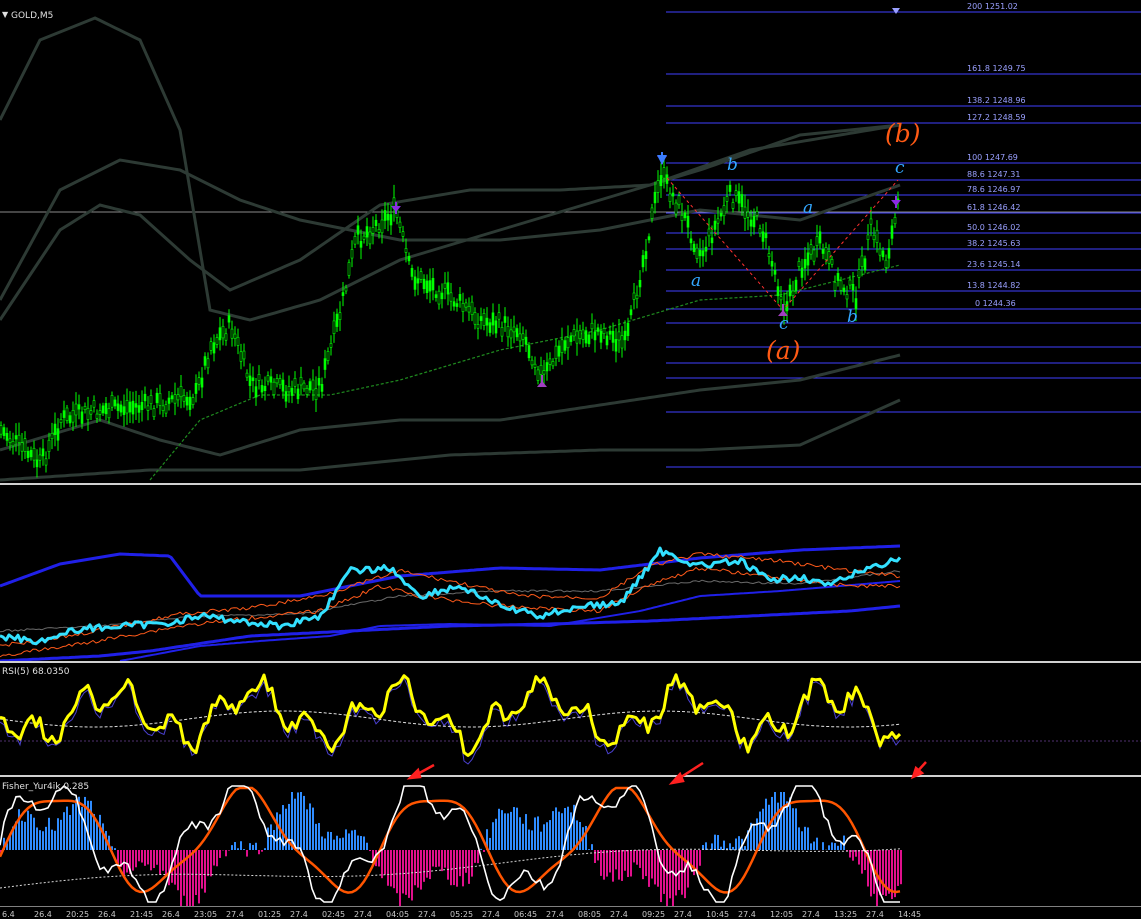 The width and height of the screenshot is (1141, 919). Describe the element at coordinates (397, 914) in the screenshot. I see `time-axis-label: 04:05` at that location.